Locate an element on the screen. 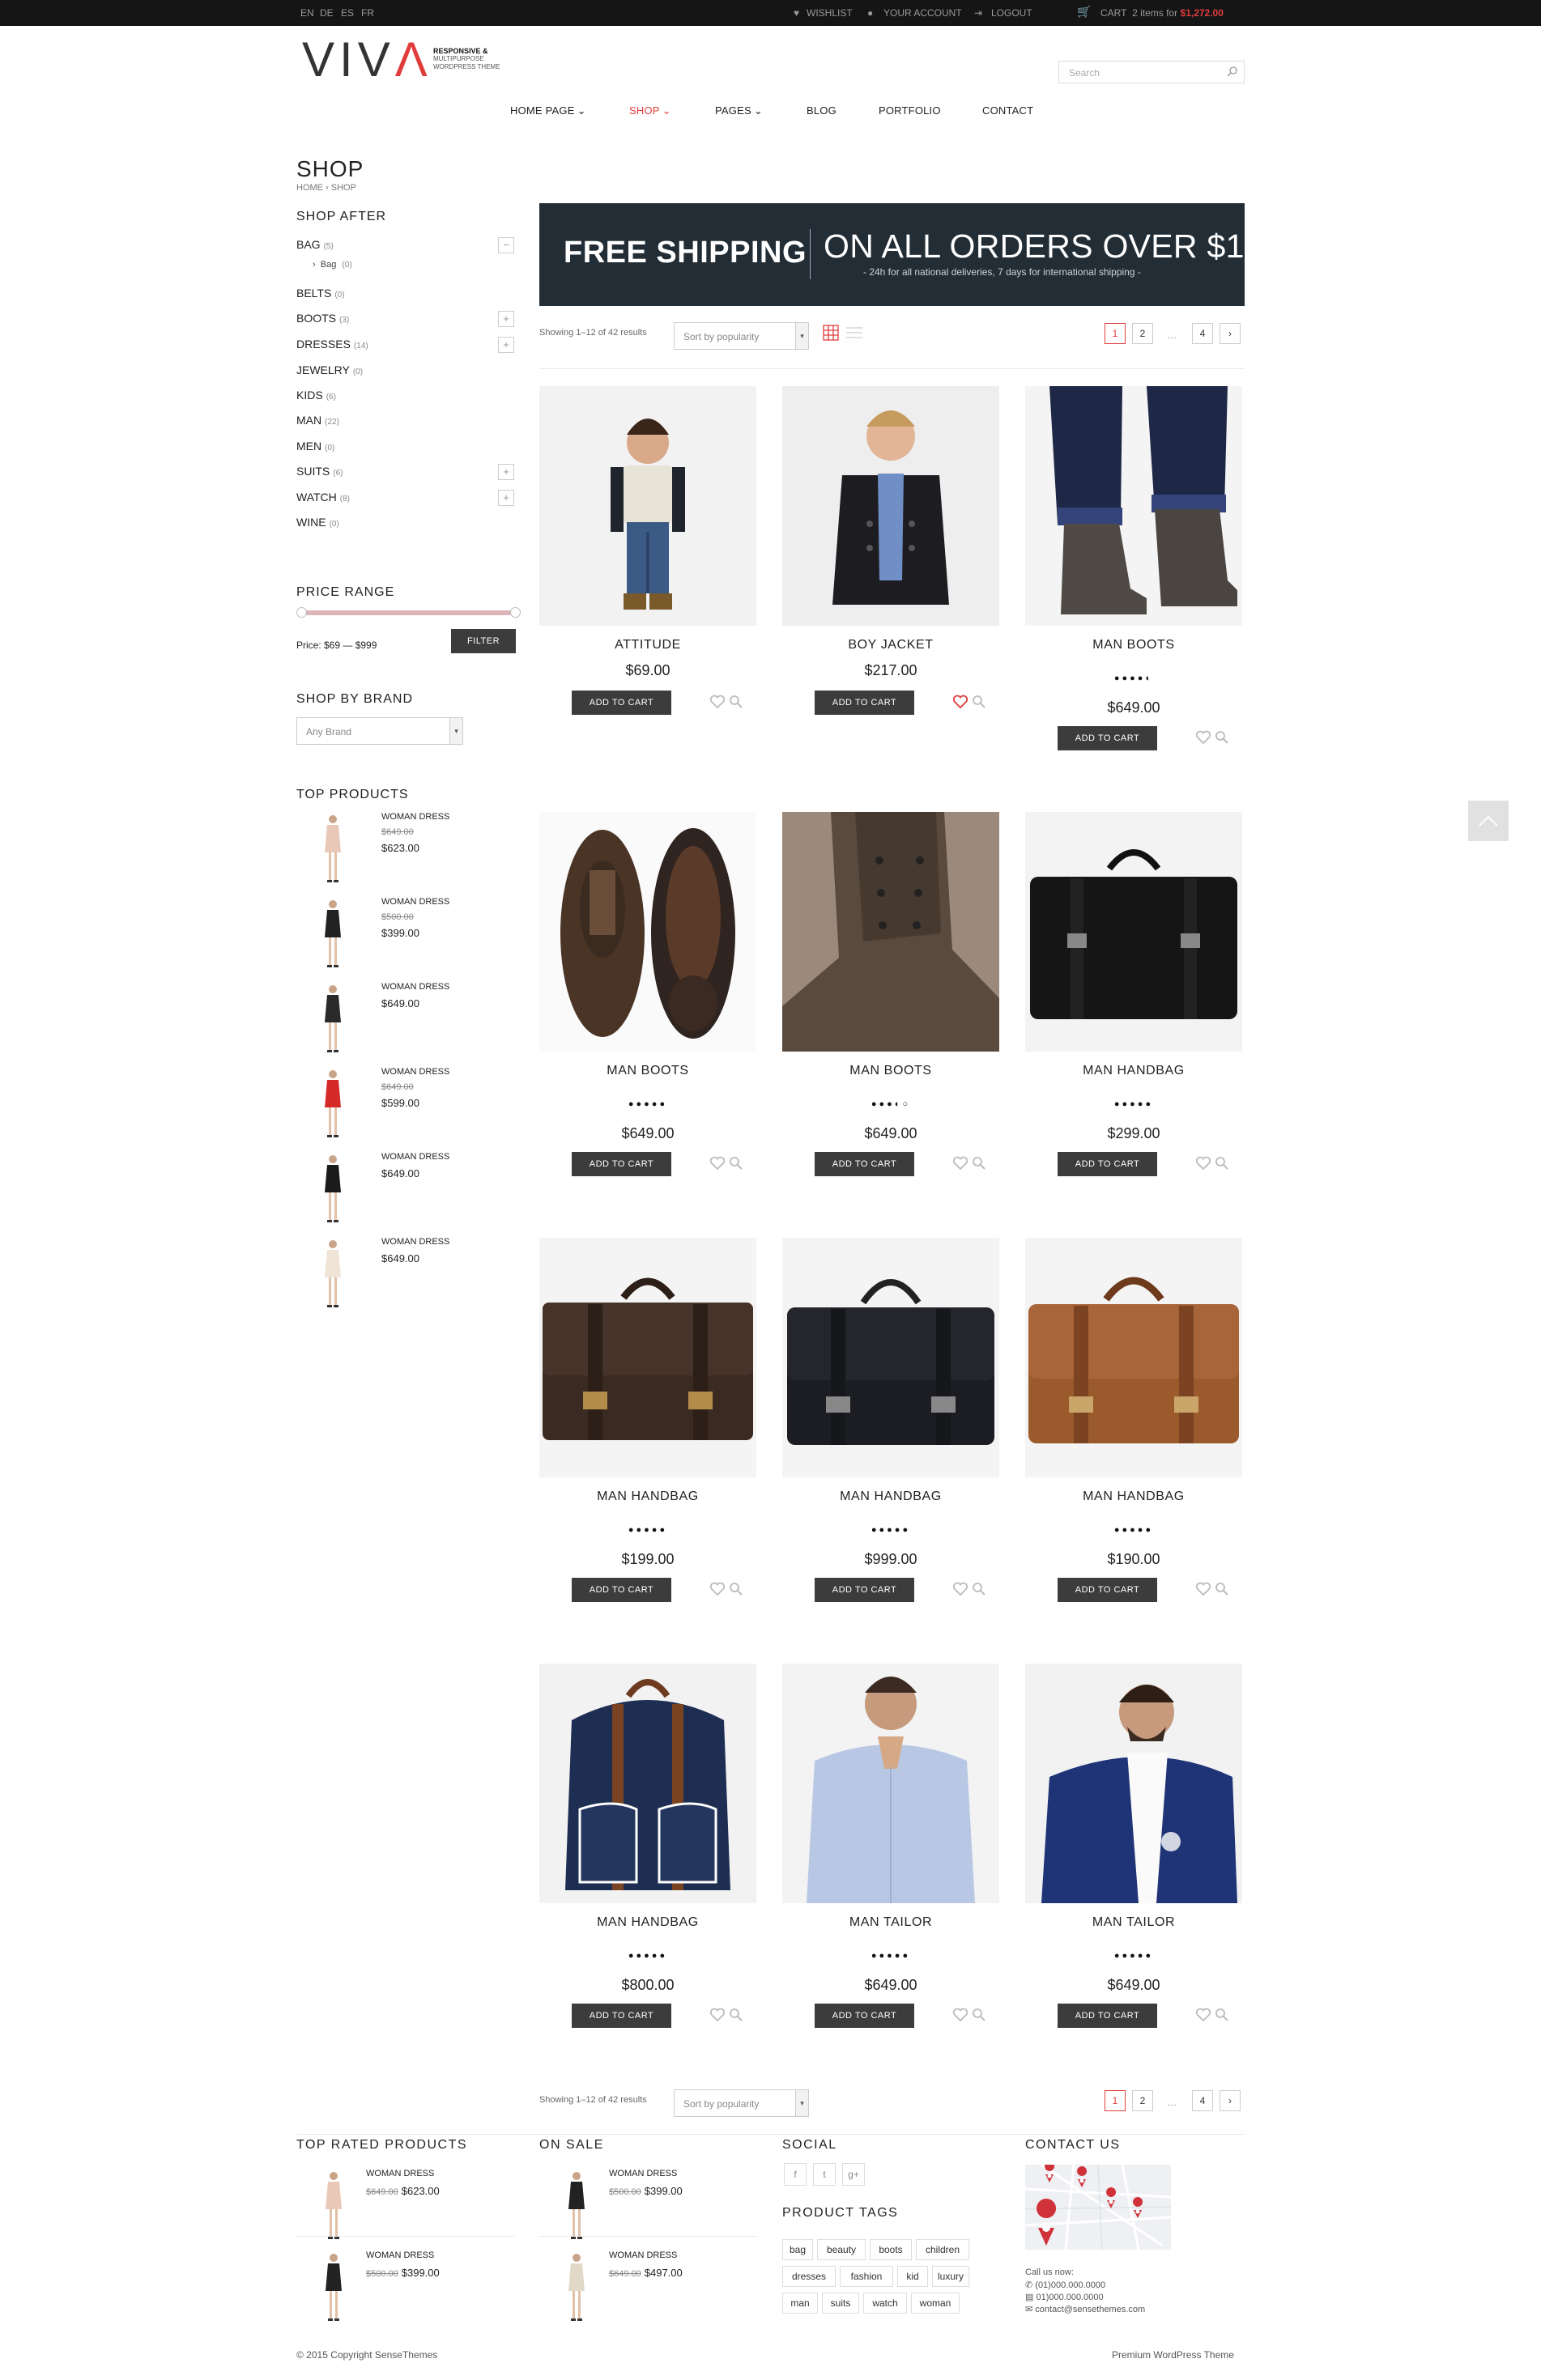 The height and width of the screenshot is (2380, 1541). breadcrumb: HOME › SHOP is located at coordinates (326, 188).